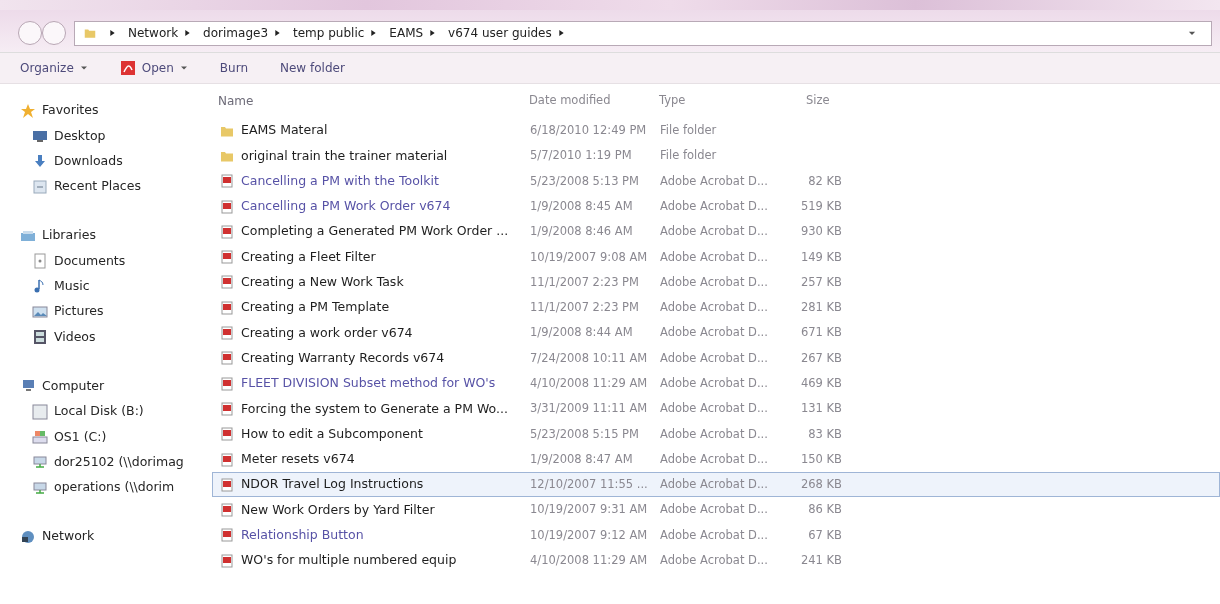 This screenshot has width=1220, height=604. Describe the element at coordinates (581, 231) in the screenshot. I see `date-modified: 1/9/2008 8:46 AM` at that location.